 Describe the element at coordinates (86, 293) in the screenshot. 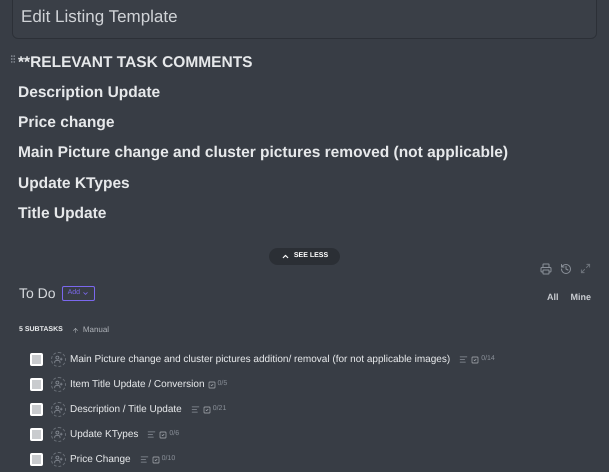

I see `caret-icon` at that location.